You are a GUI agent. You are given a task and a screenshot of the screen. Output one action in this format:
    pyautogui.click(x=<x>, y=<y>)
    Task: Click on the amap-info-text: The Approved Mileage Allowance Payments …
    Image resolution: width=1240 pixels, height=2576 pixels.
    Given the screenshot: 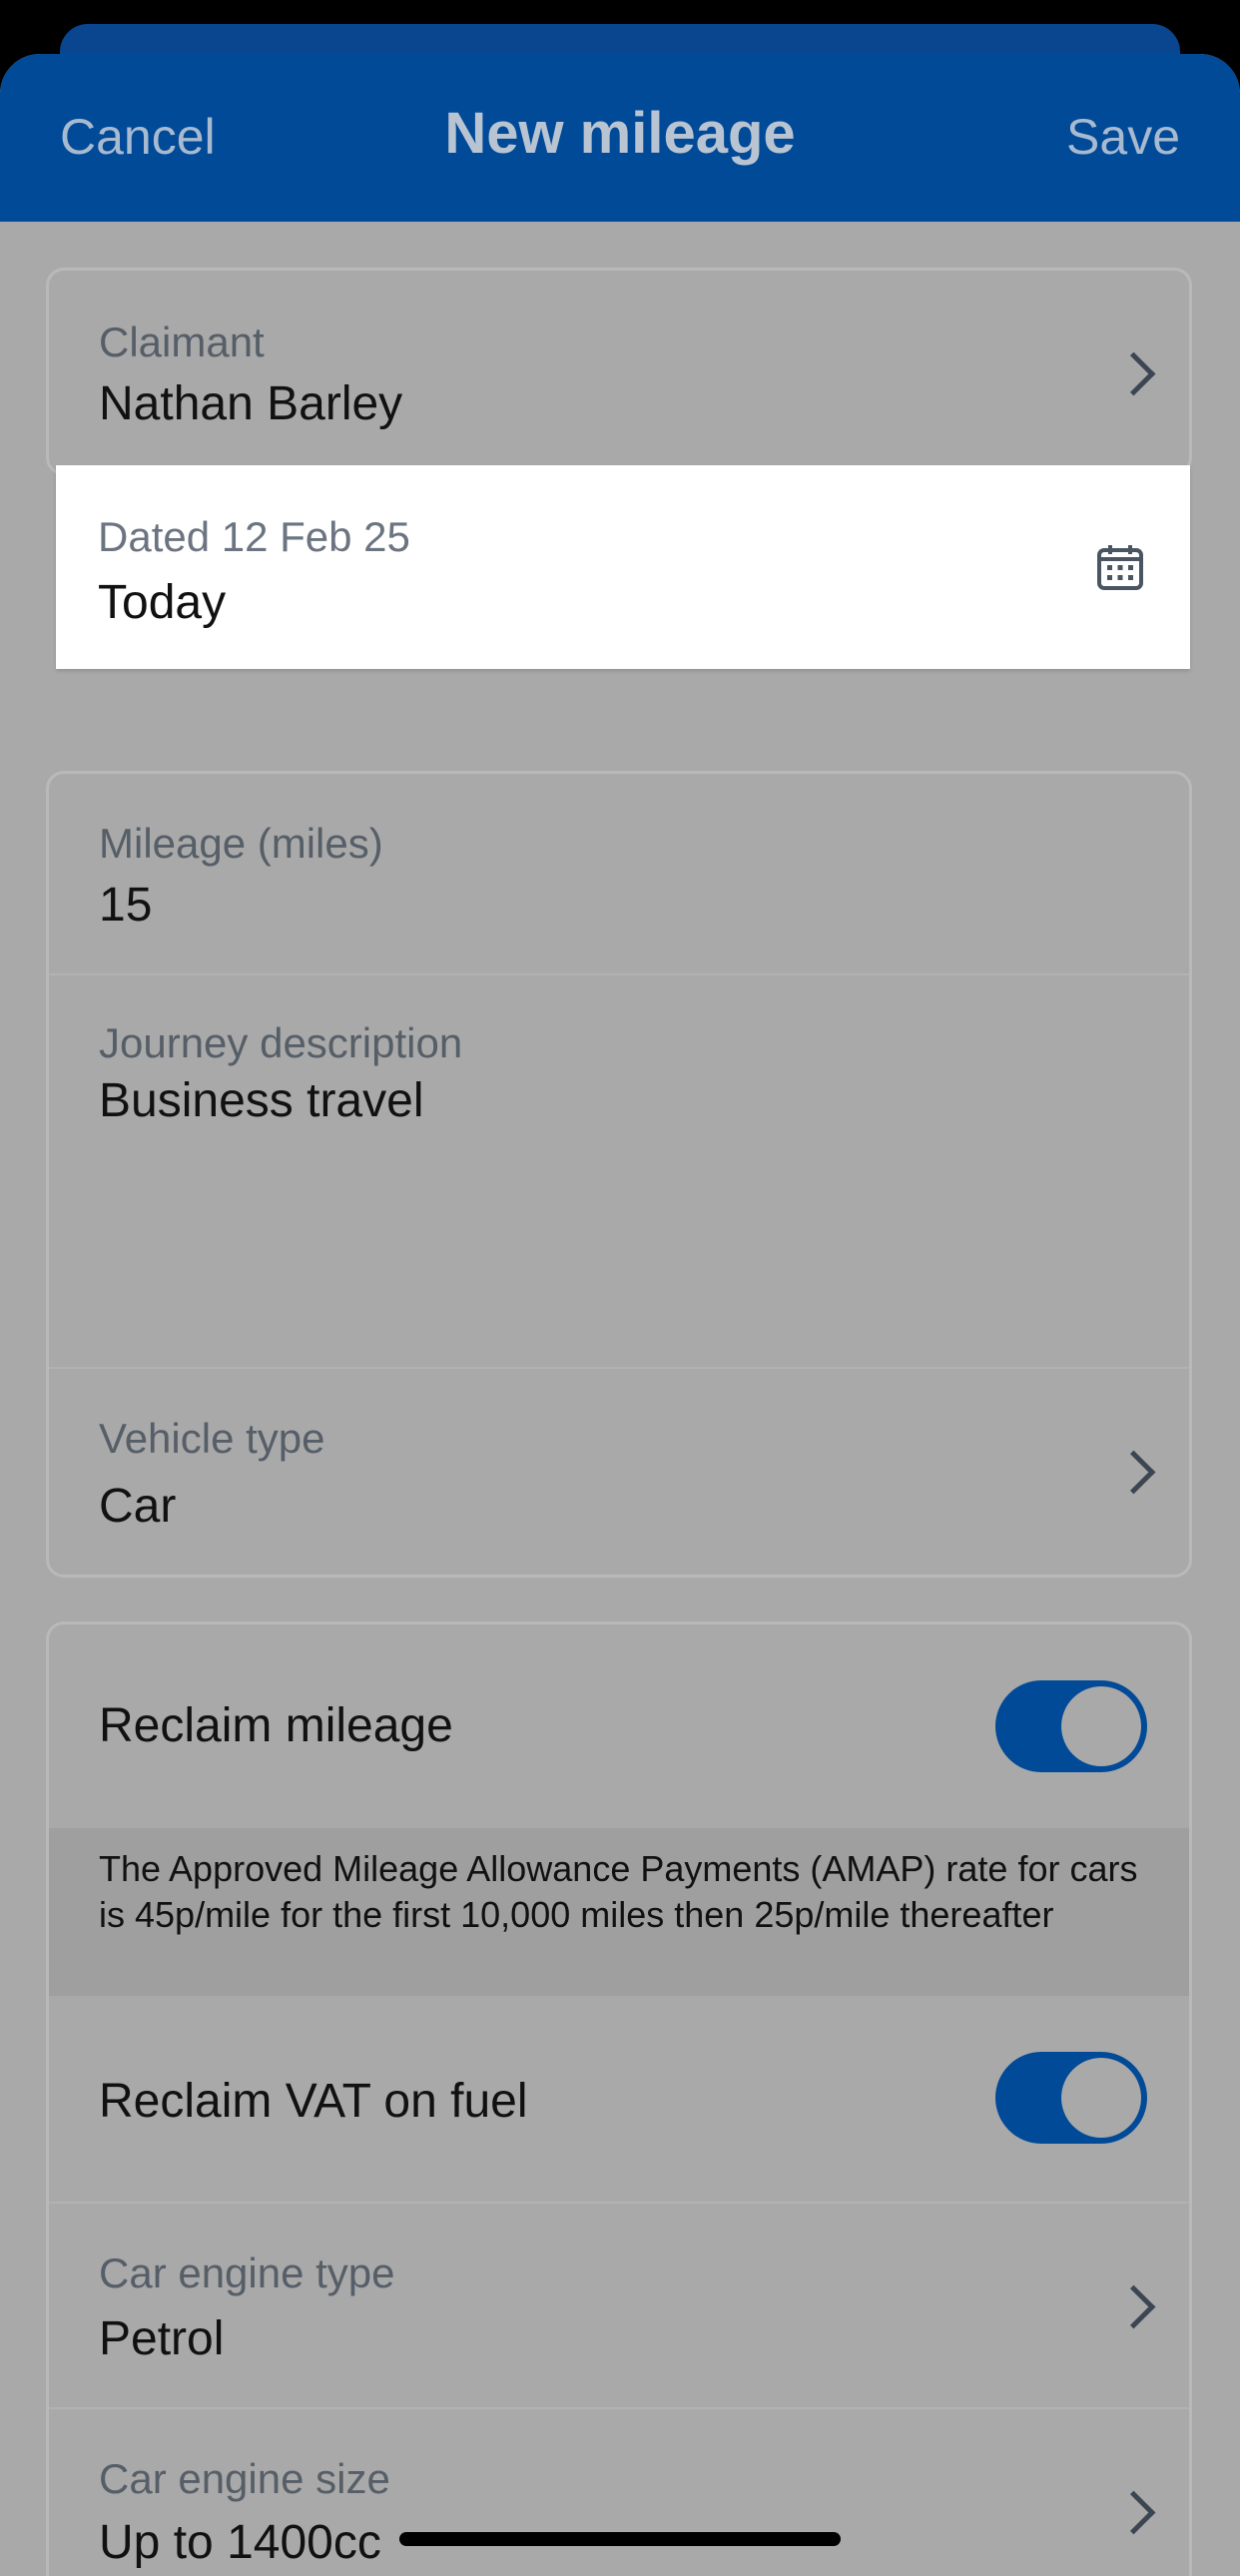 What is the action you would take?
    pyautogui.click(x=619, y=1912)
    